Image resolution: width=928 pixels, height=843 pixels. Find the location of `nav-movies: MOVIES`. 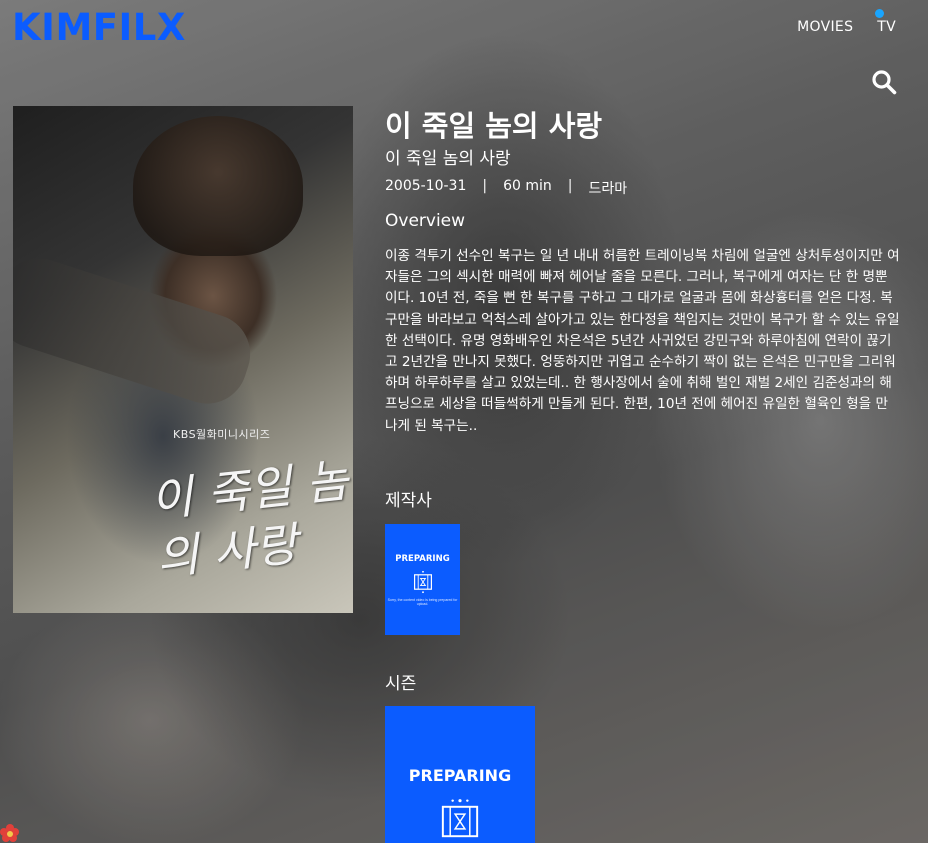

nav-movies: MOVIES is located at coordinates (825, 27).